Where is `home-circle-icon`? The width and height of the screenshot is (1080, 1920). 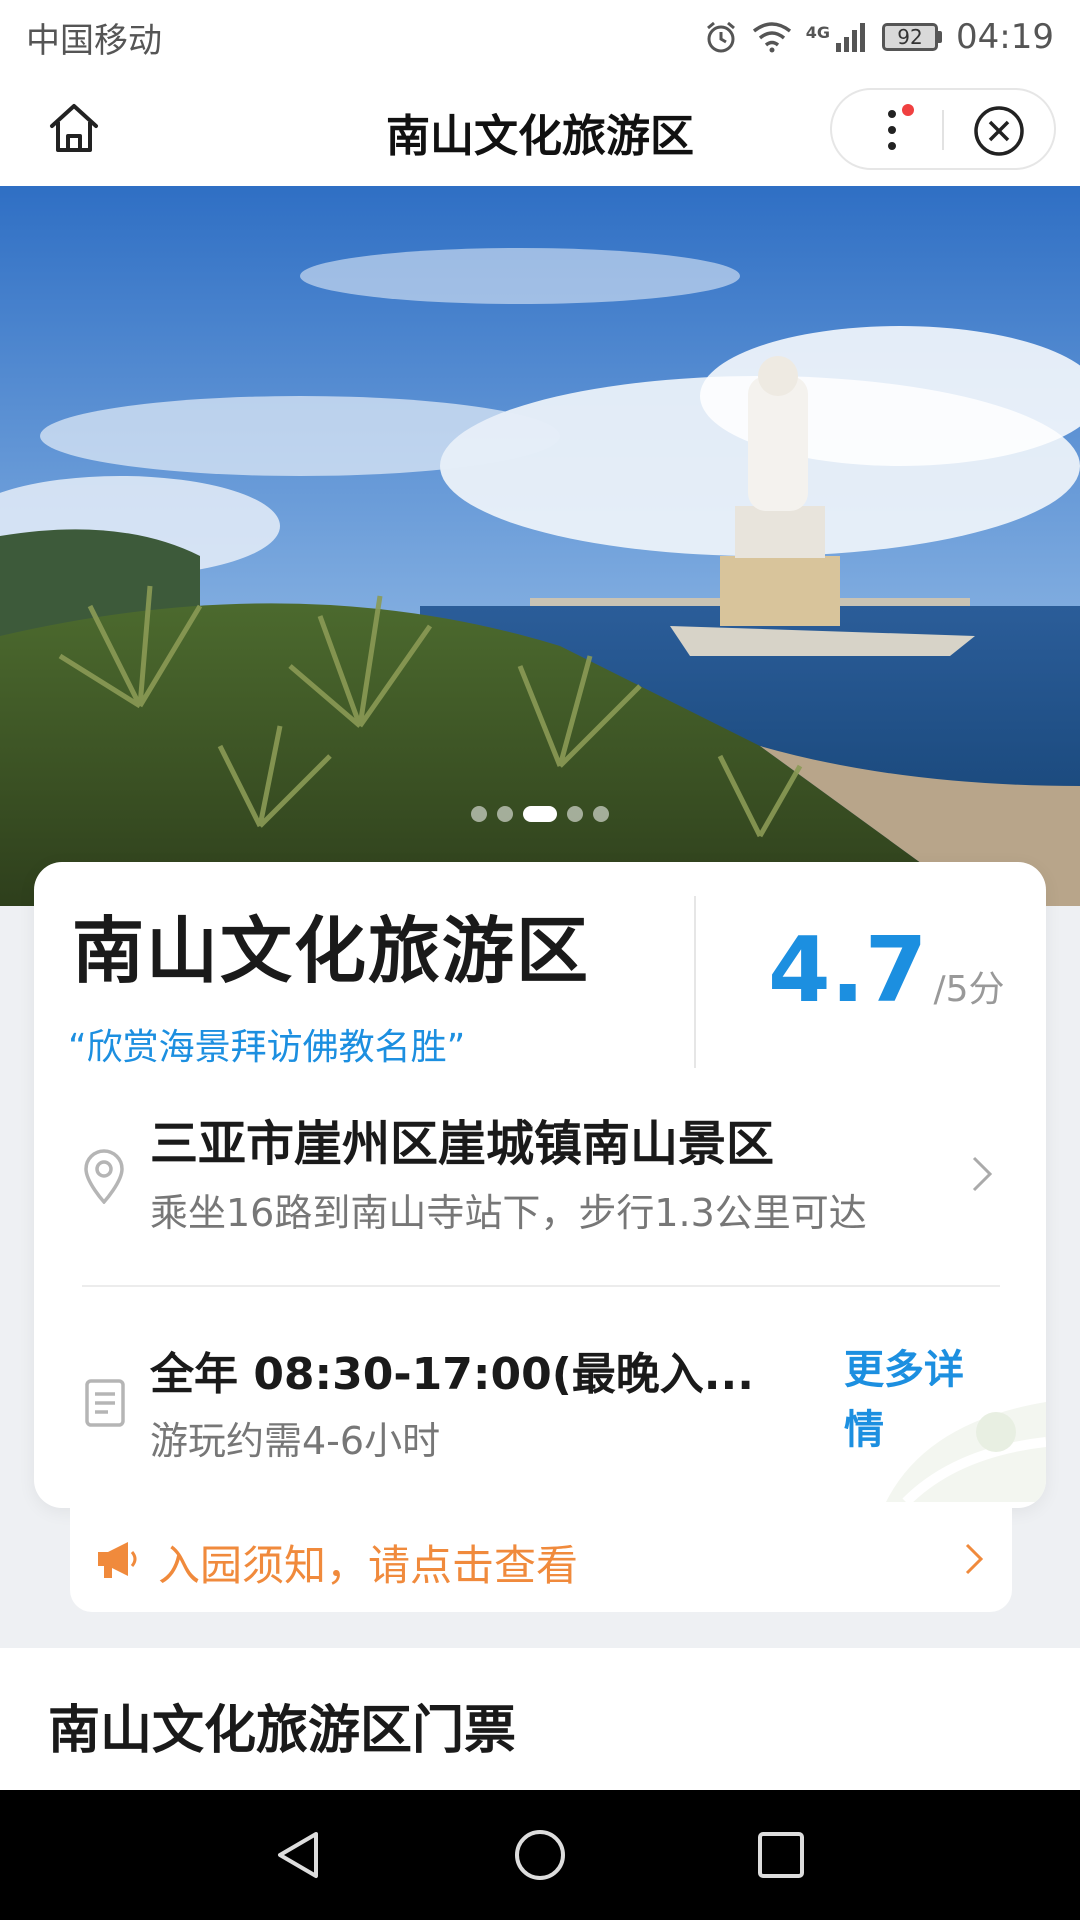 home-circle-icon is located at coordinates (540, 1855).